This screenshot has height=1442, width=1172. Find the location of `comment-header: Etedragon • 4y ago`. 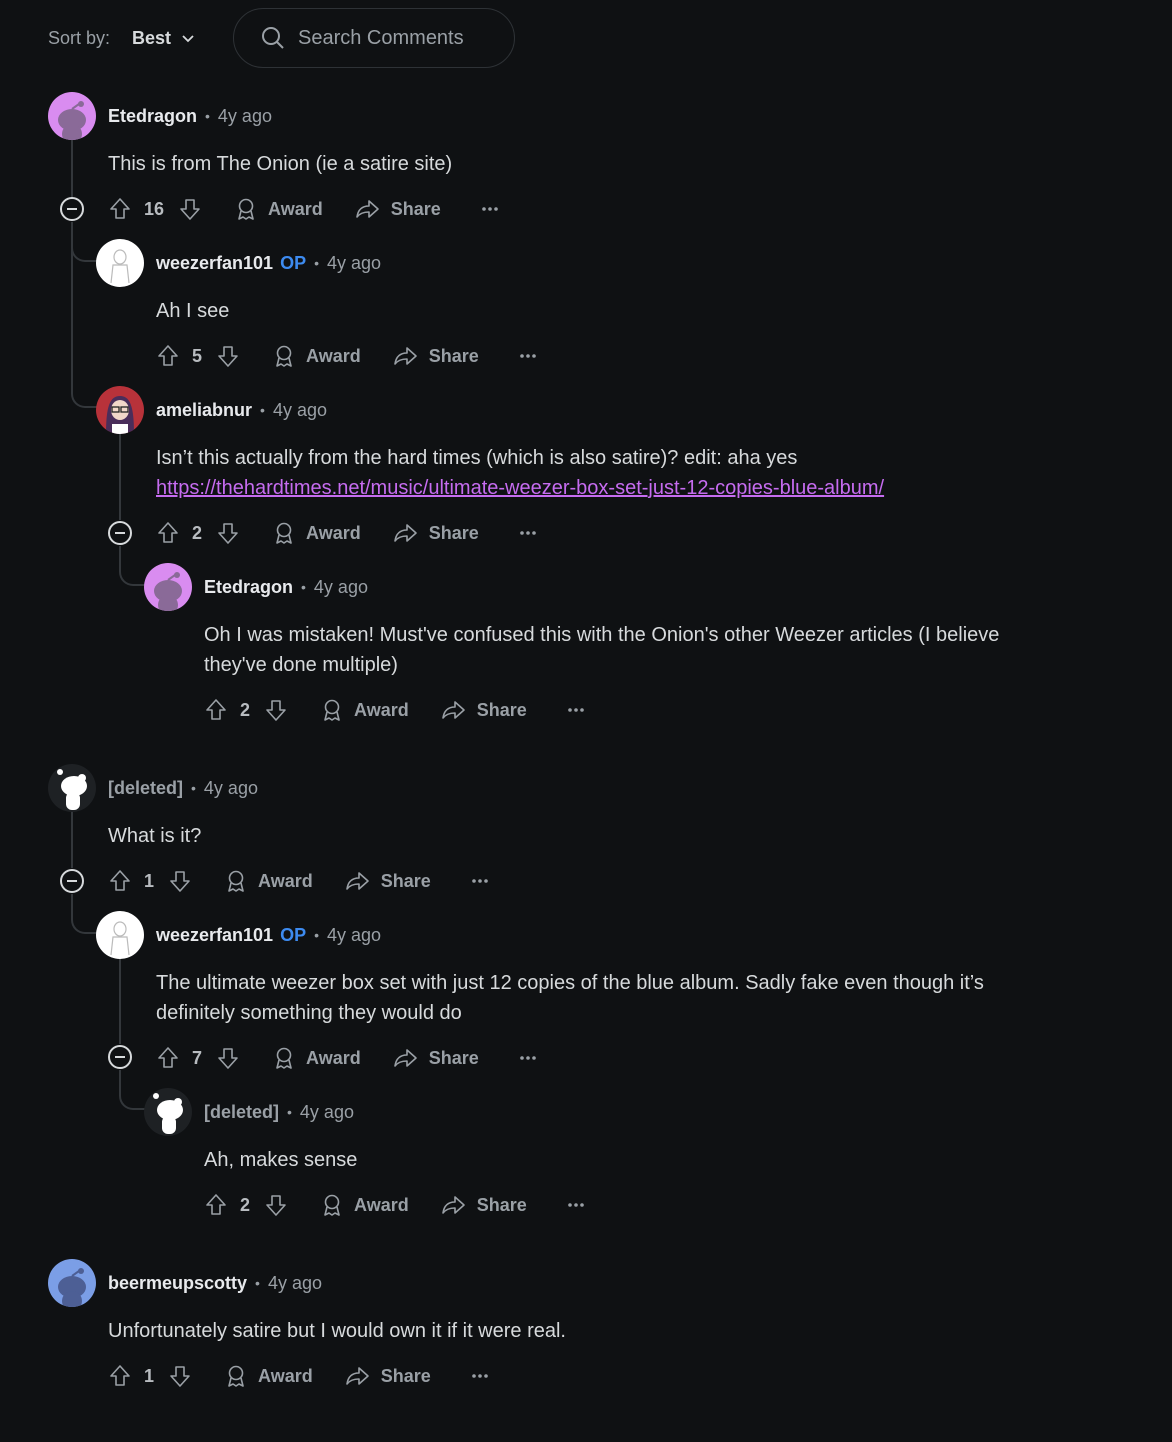

comment-header: Etedragon • 4y ago is located at coordinates (190, 116).